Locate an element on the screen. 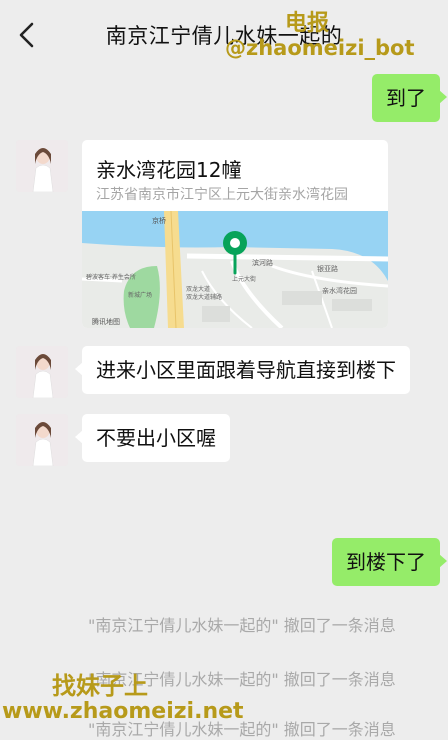 This screenshot has width=448, height=740. map-label: 双龙大道 is located at coordinates (198, 289).